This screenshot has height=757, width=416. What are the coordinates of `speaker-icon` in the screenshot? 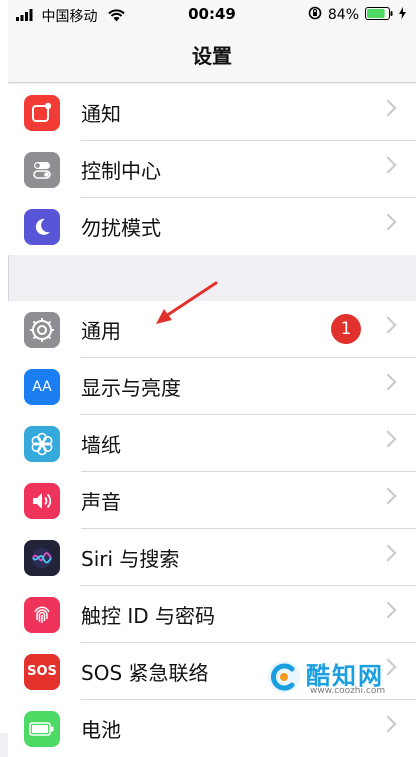 It's located at (42, 500).